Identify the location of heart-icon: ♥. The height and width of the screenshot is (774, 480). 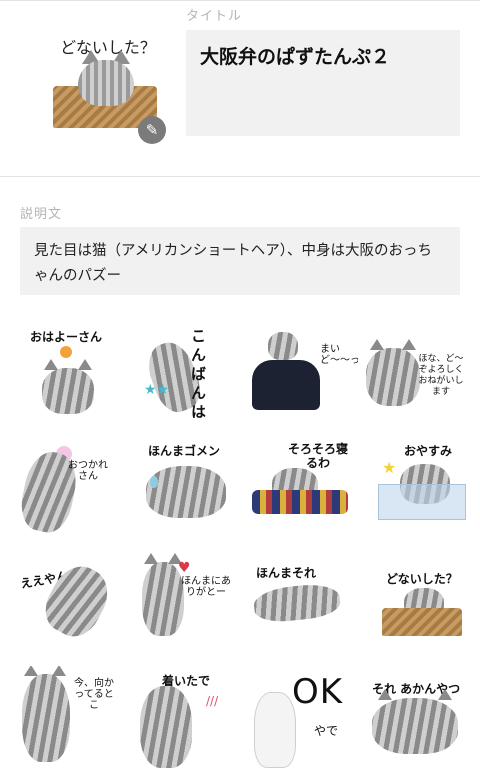
(184, 568).